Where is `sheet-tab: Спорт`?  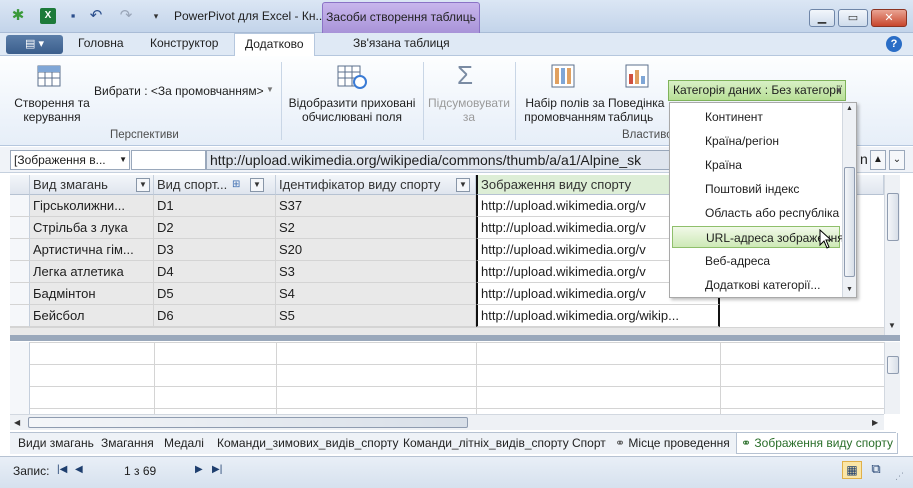
sheet-tab: Спорт is located at coordinates (589, 443).